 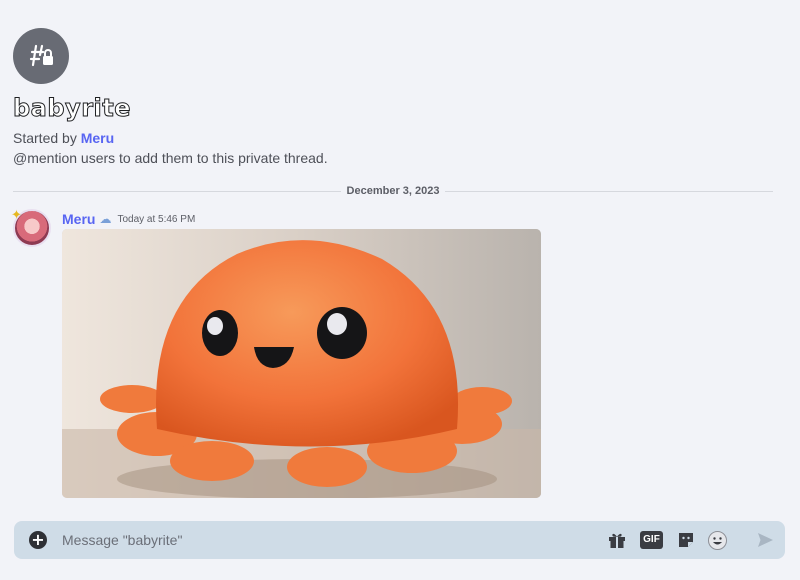 I want to click on avatar-decoration-icon: ✦, so click(x=16, y=214).